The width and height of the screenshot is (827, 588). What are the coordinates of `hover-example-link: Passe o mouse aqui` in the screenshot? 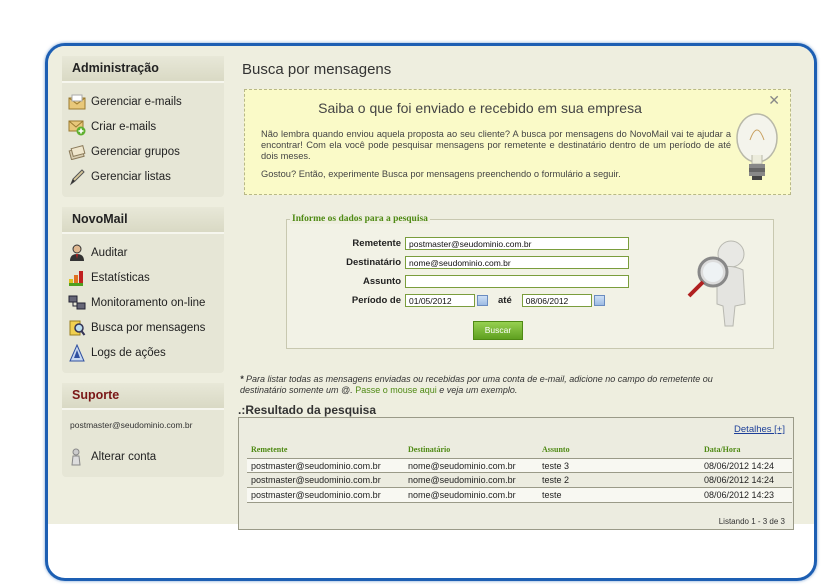 It's located at (396, 390).